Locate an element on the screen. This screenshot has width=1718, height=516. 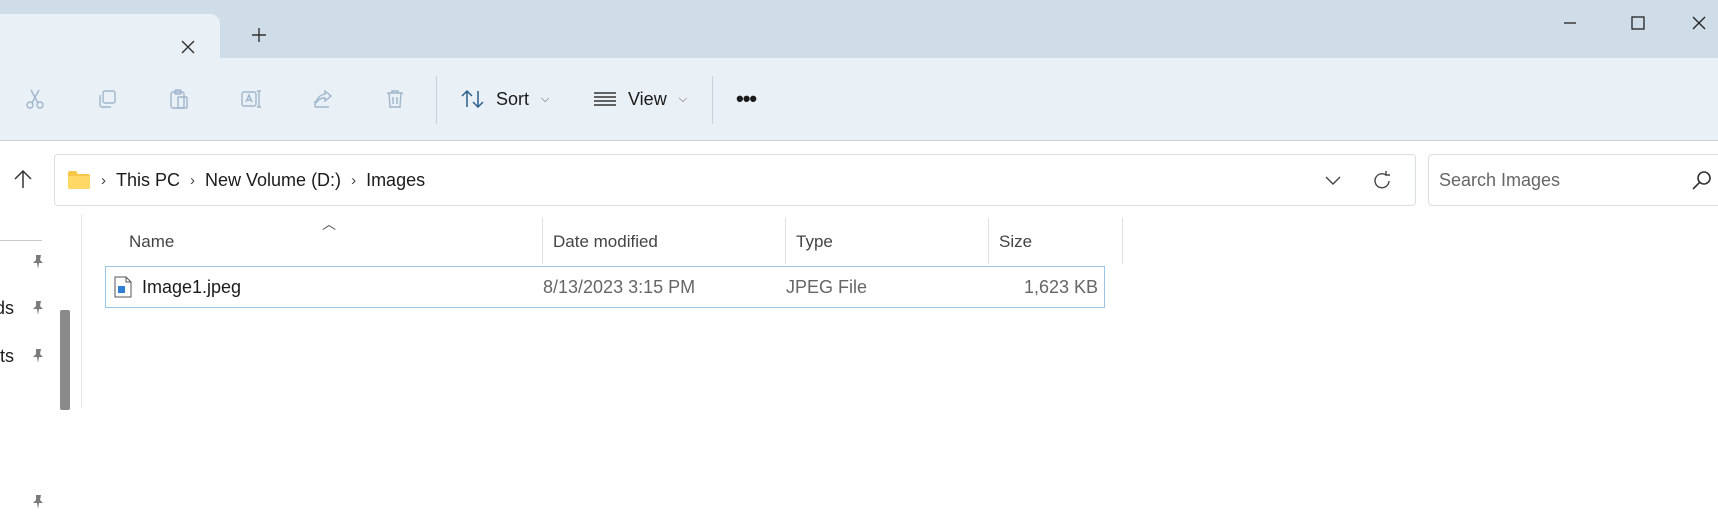
file-type: JPEG File is located at coordinates (827, 286).